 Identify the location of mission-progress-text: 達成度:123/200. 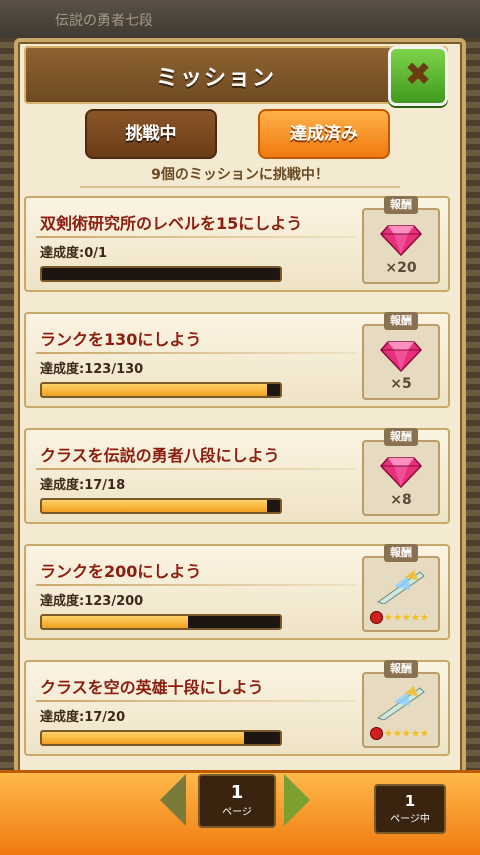
(92, 601).